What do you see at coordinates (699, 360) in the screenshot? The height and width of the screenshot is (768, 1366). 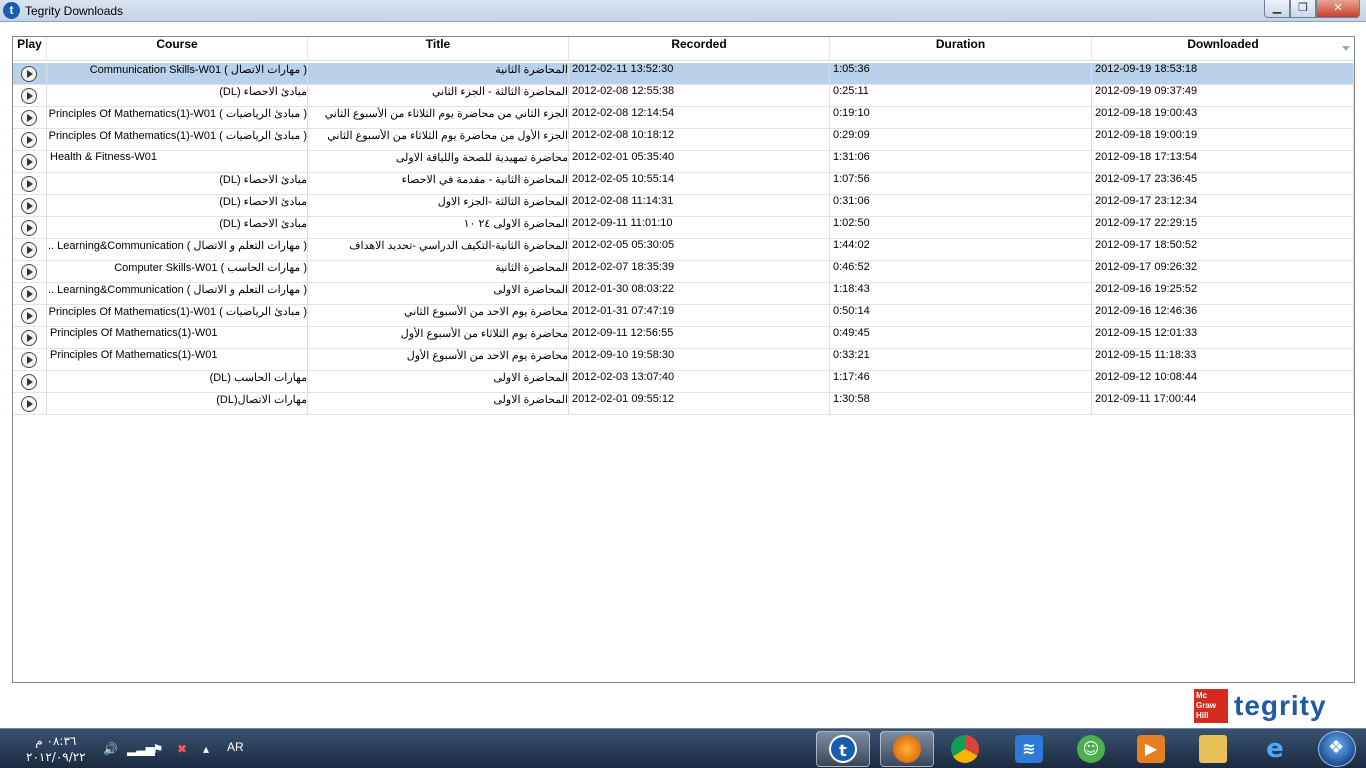 I see `recorded-cell: 2012-09-10 19:58:30` at bounding box center [699, 360].